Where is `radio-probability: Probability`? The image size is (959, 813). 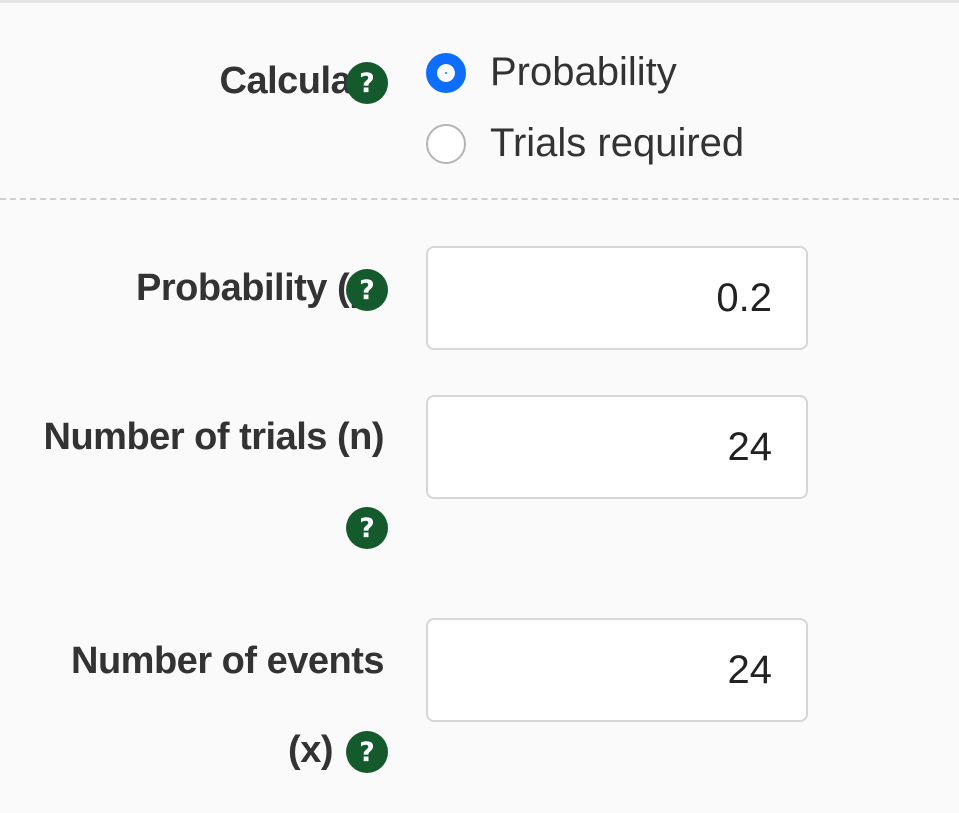
radio-probability: Probability is located at coordinates (551, 72).